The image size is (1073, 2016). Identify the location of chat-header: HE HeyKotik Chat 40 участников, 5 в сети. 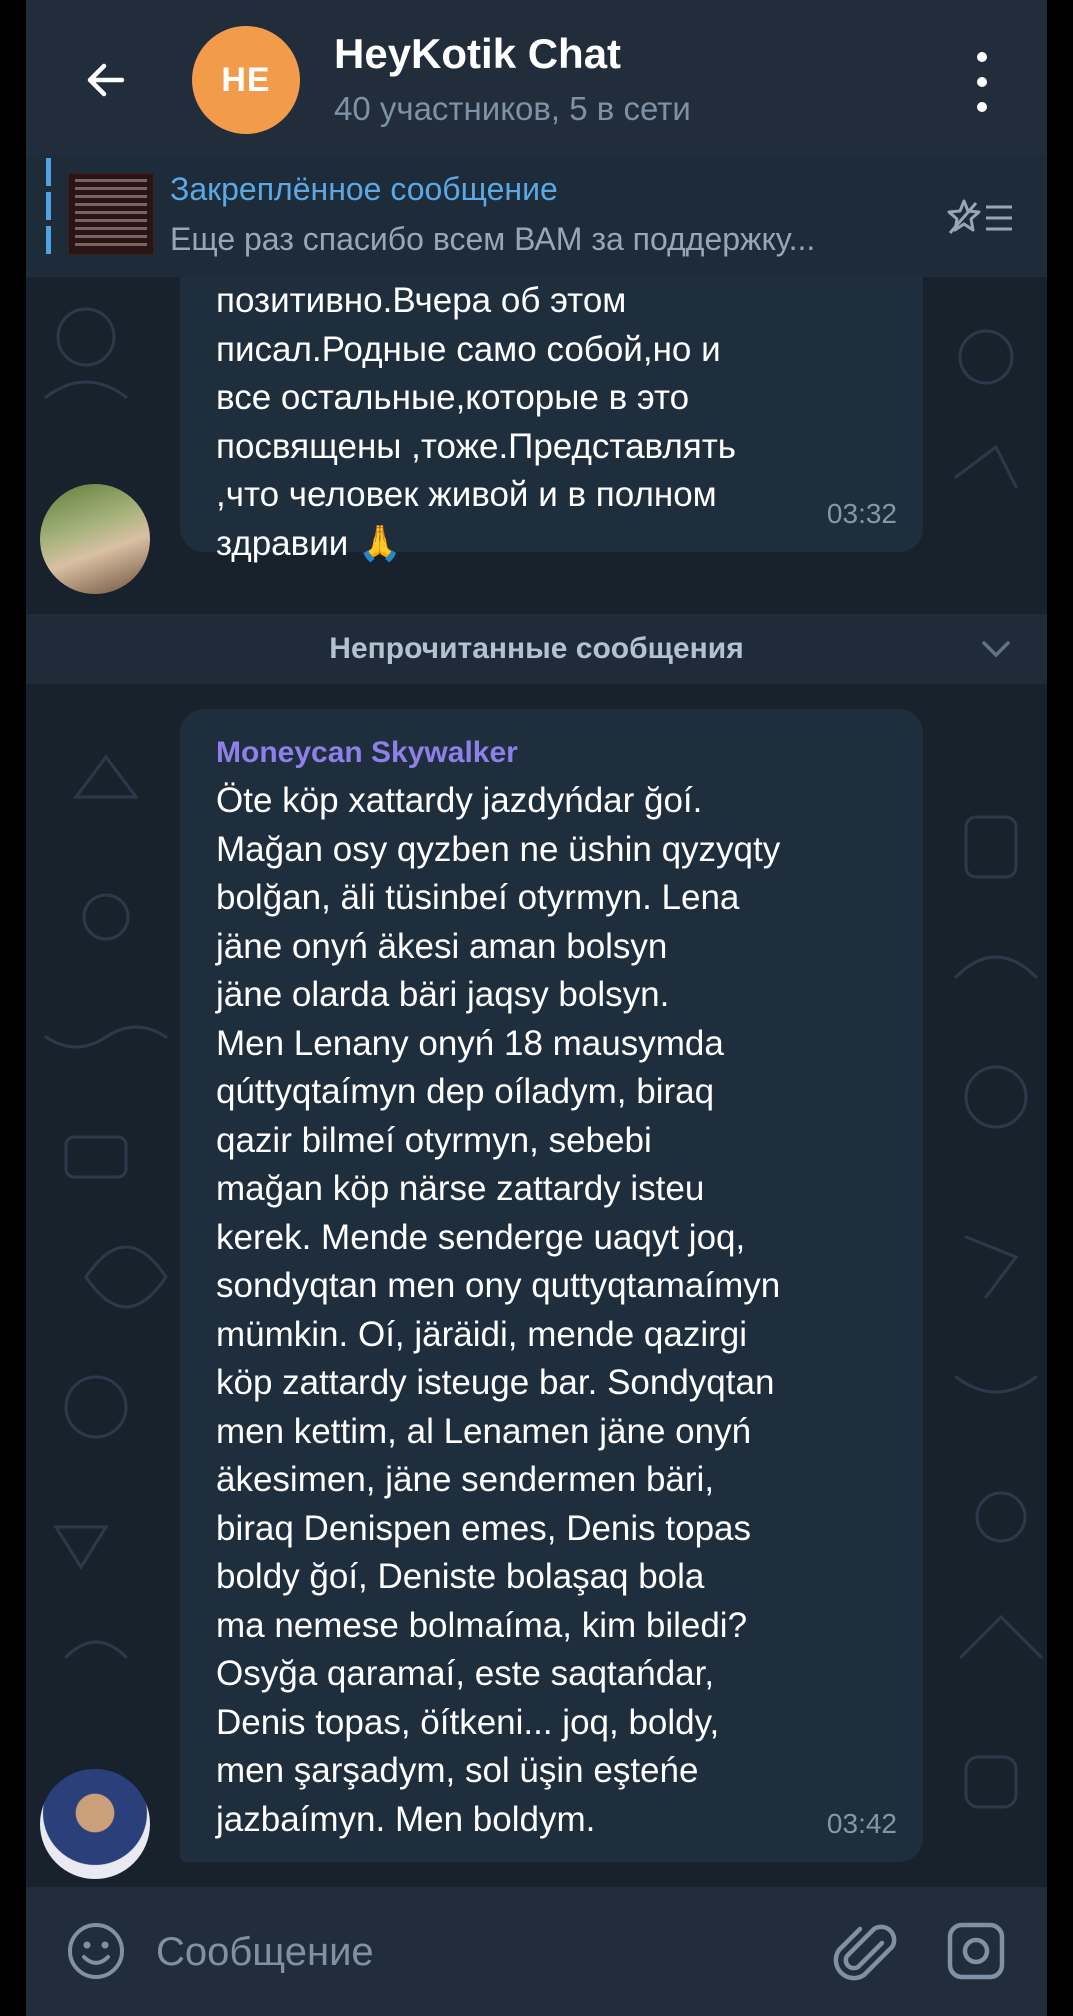
(536, 77).